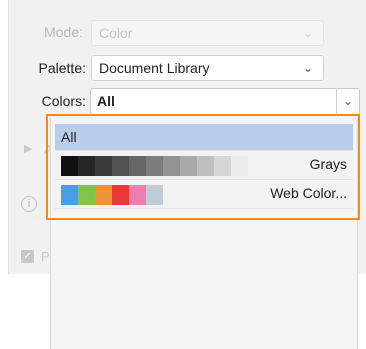 This screenshot has width=366, height=349. What do you see at coordinates (116, 33) in the screenshot?
I see `mode-value: Color` at bounding box center [116, 33].